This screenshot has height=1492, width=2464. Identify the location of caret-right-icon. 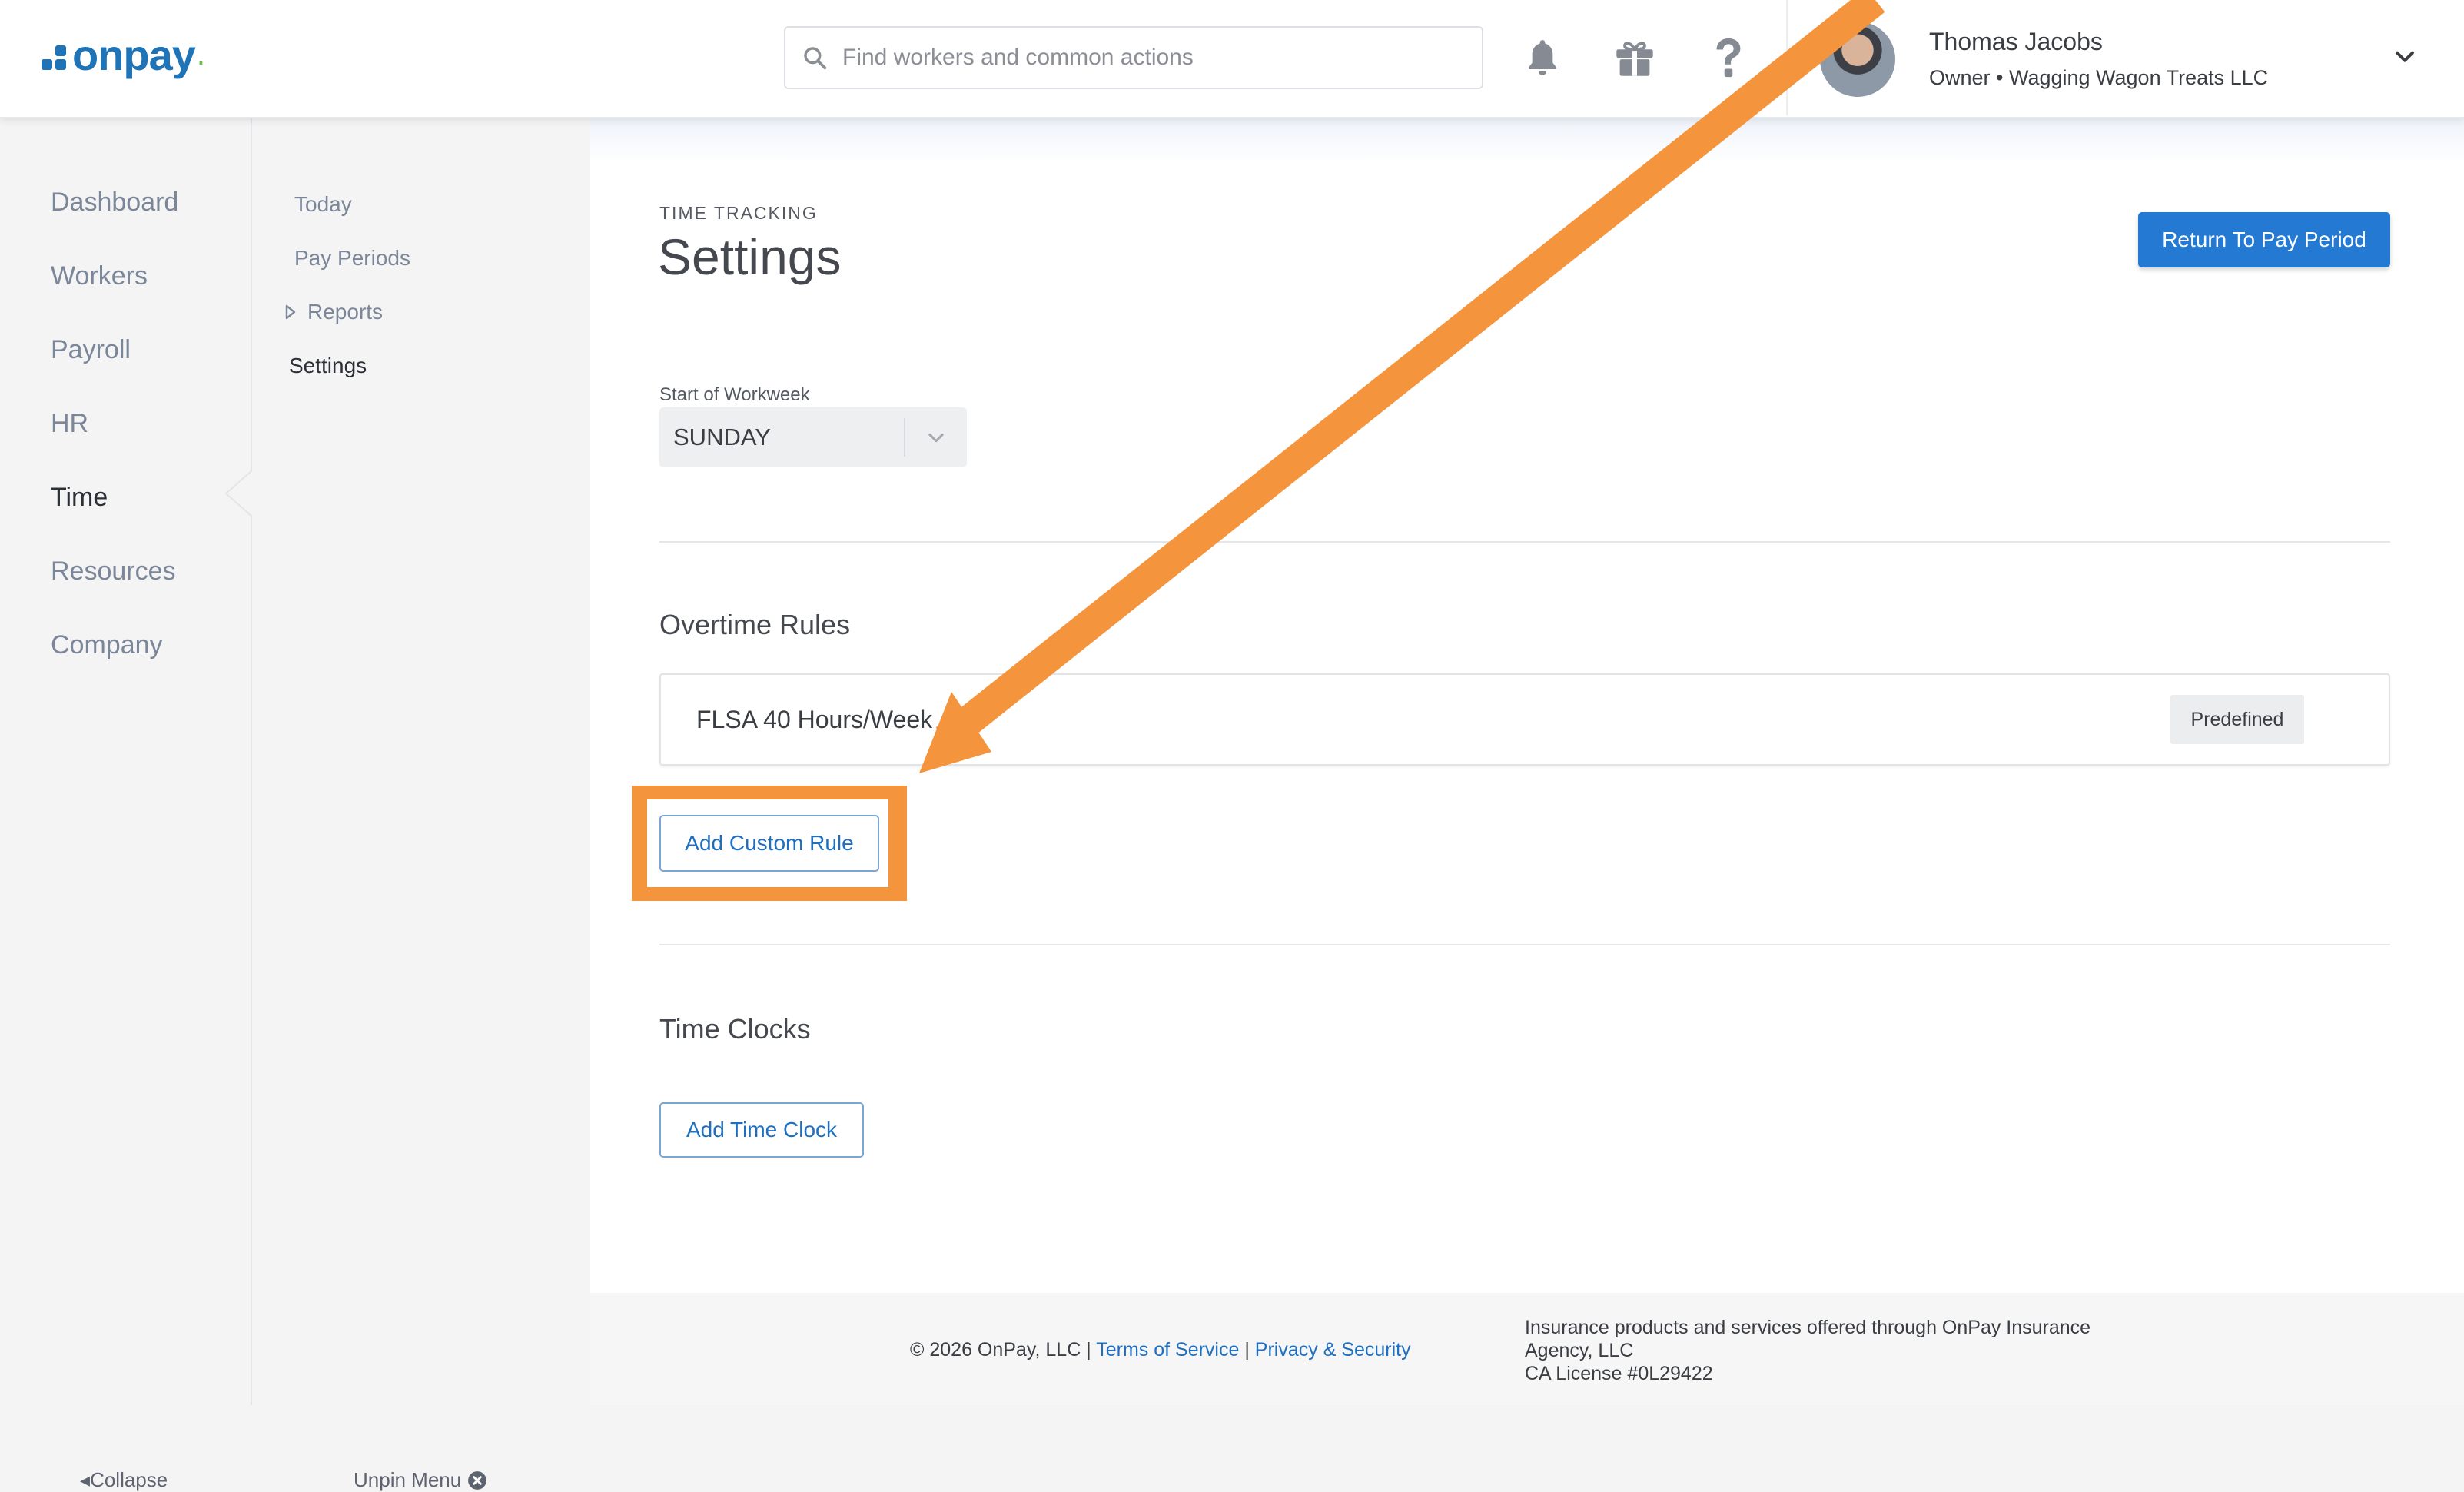
(290, 312).